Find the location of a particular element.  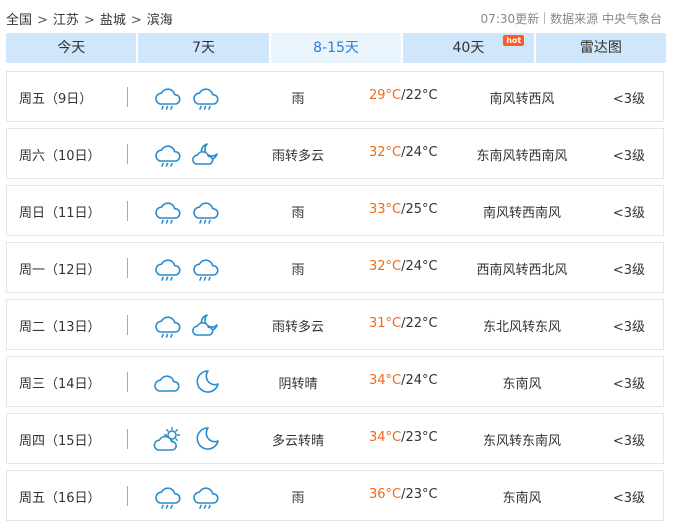

forecast-row: 周一（12日） 雨 32°C/24°C 西南风转西北风 <3级 is located at coordinates (335, 267).